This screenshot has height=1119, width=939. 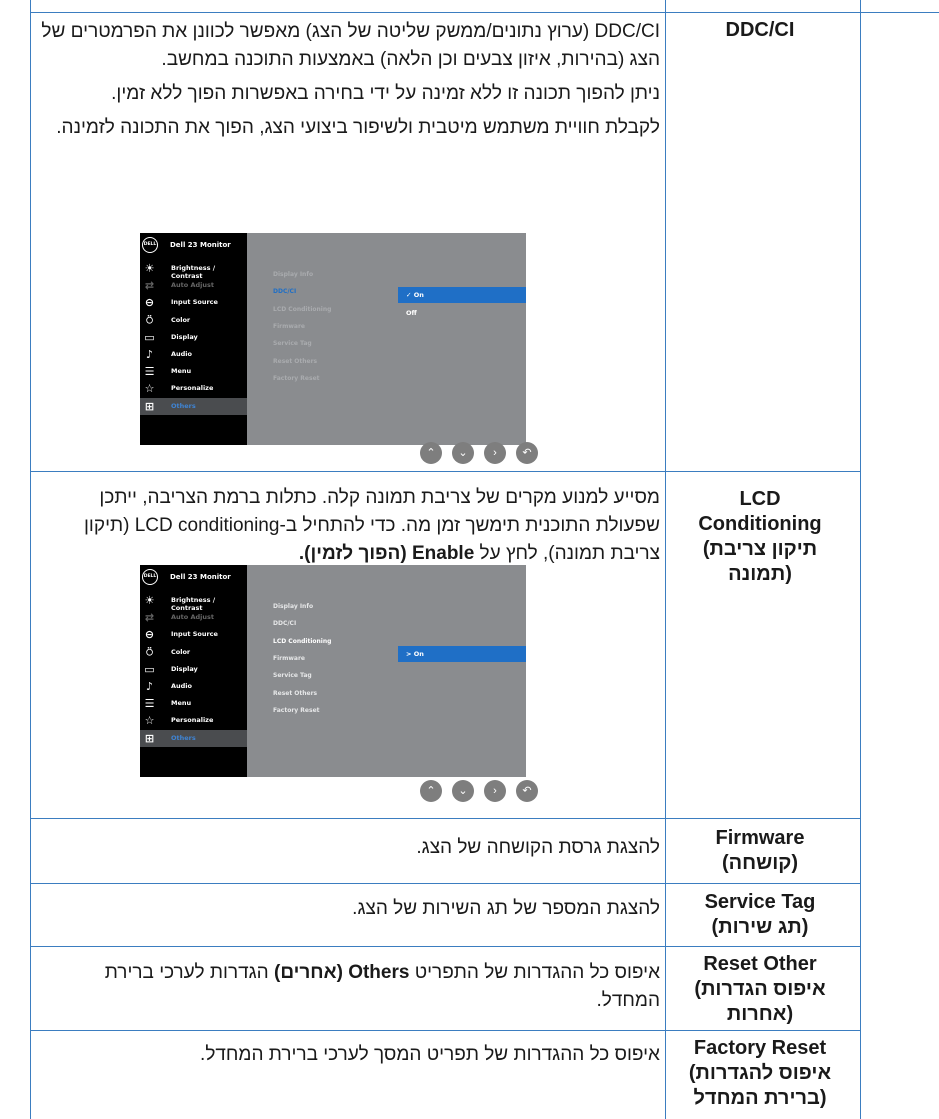 I want to click on paragraph: להצגת גרסת הקושחה של הצג., so click(x=538, y=847).